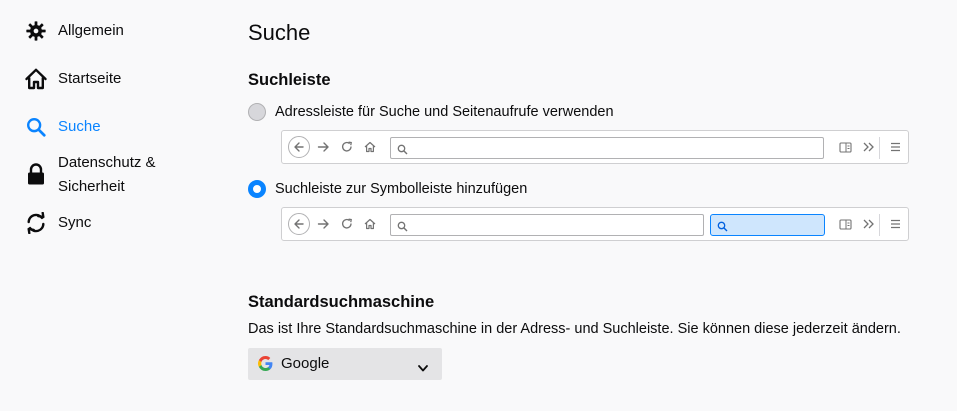  What do you see at coordinates (91, 186) in the screenshot?
I see `sidebar-item-label-line2: Sicherheit` at bounding box center [91, 186].